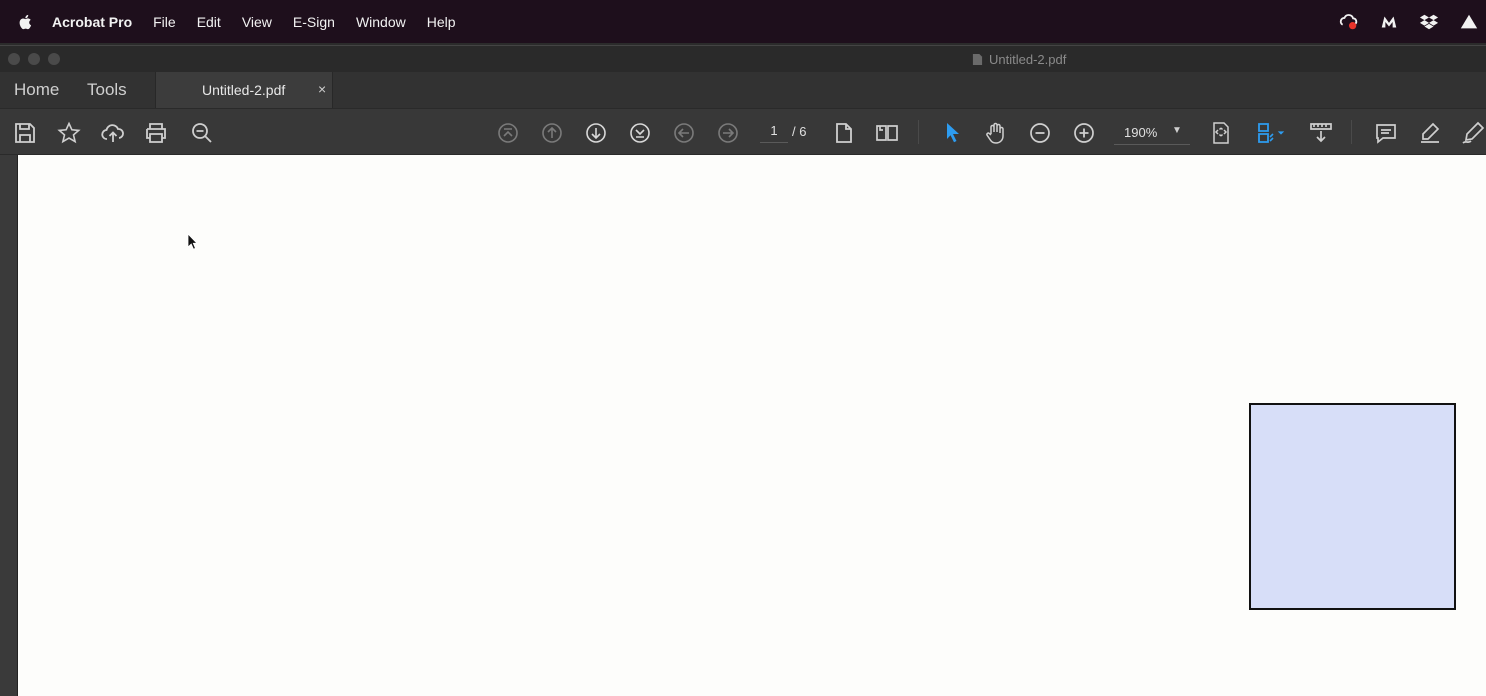  What do you see at coordinates (1321, 133) in the screenshot?
I see `read-mode-icon` at bounding box center [1321, 133].